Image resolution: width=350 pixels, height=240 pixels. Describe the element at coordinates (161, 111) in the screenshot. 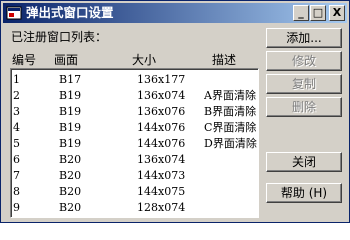

I see `item-size: 136x076` at that location.